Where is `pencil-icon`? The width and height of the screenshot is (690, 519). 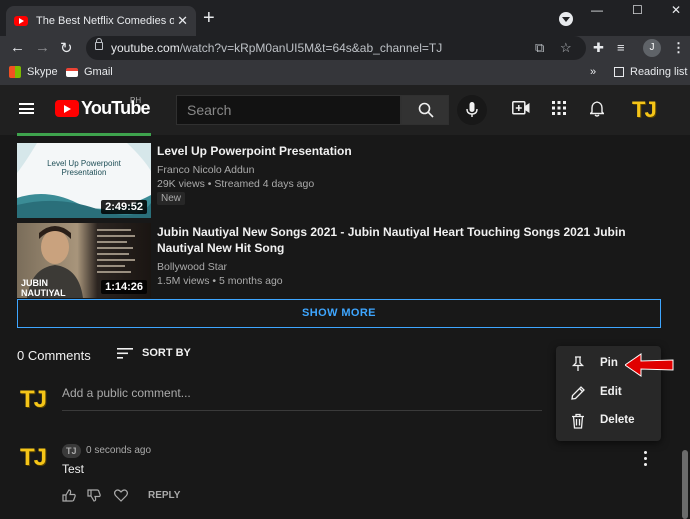 pencil-icon is located at coordinates (578, 393).